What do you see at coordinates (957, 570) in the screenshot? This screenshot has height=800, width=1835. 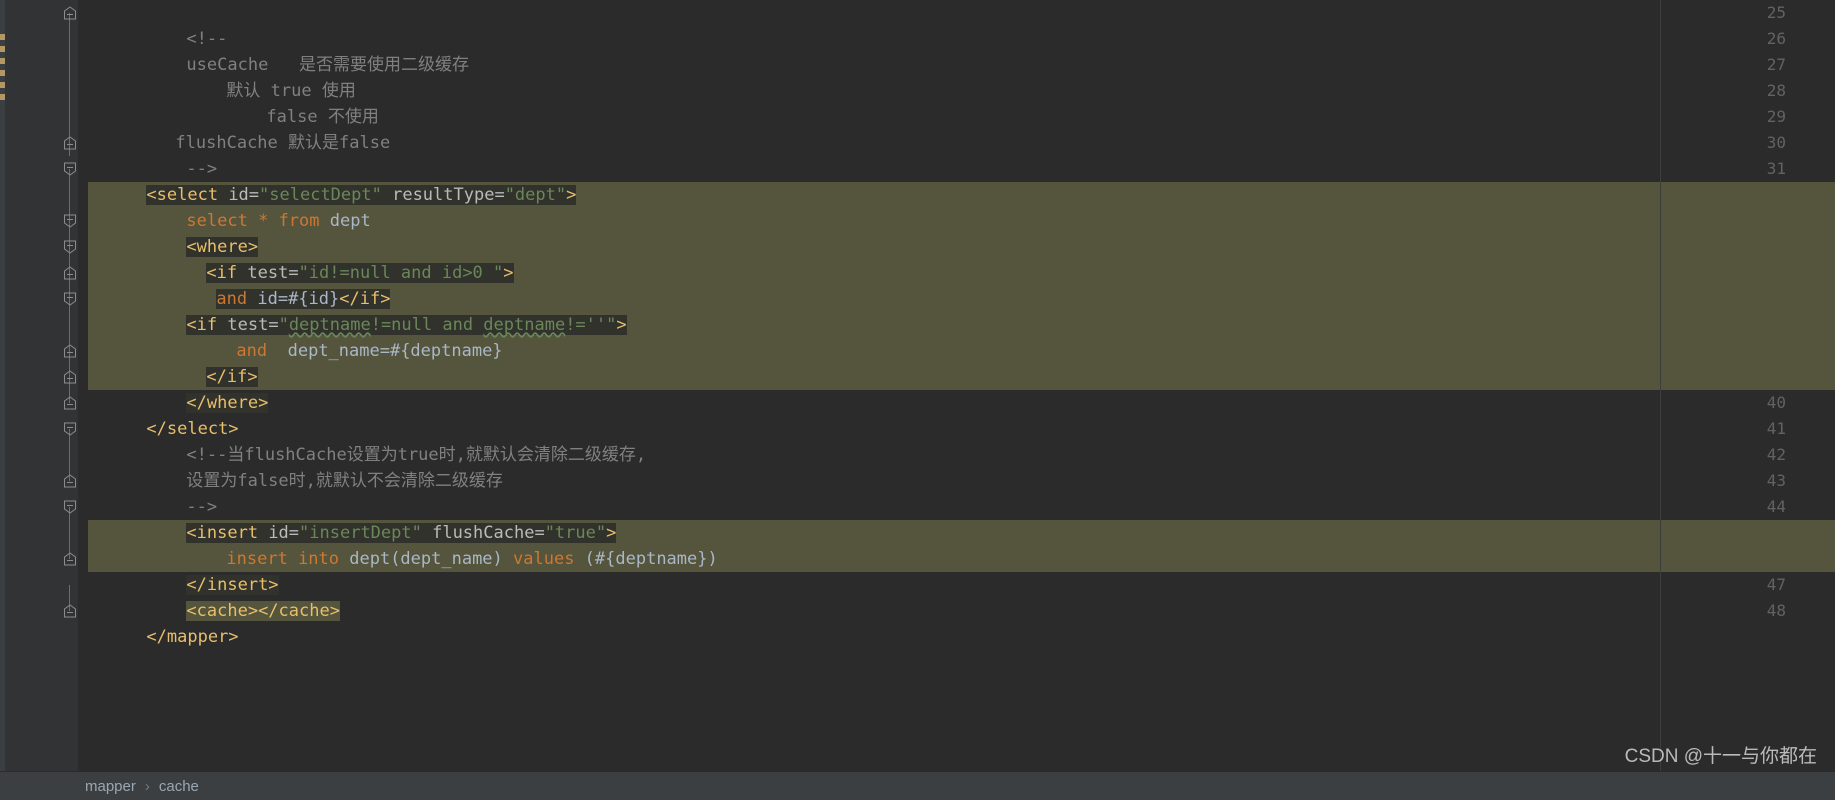 I see `code-line: </insert>` at bounding box center [957, 570].